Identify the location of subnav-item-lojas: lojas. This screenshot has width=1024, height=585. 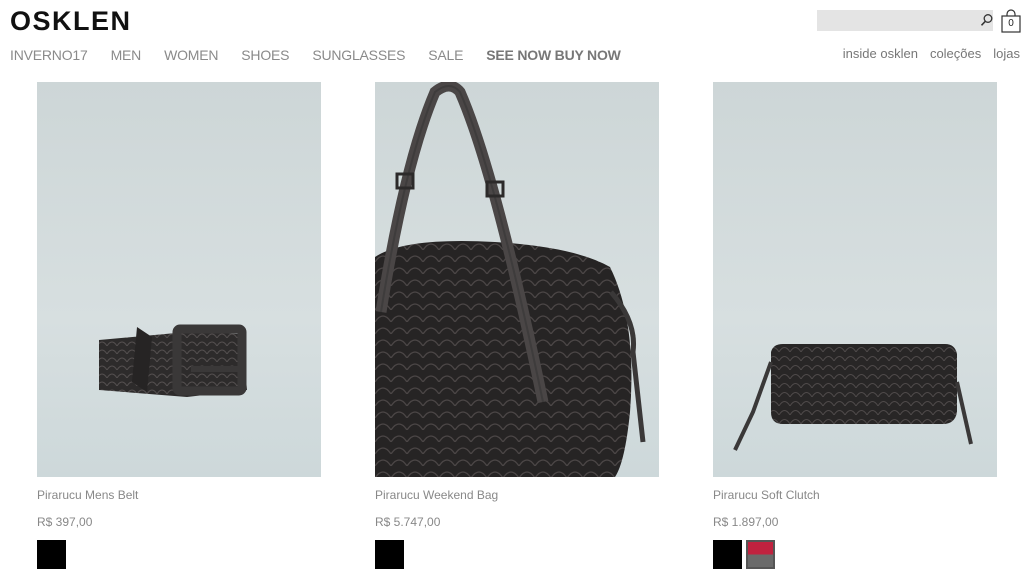
(1006, 53).